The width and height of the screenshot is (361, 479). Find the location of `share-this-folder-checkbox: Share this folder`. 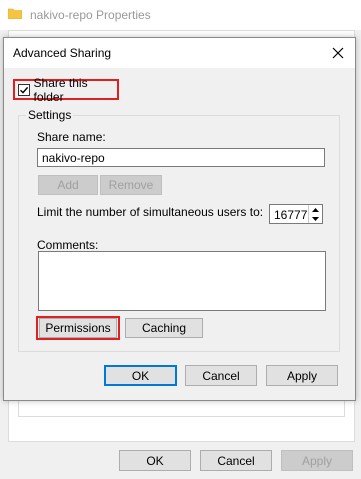

share-this-folder-checkbox: Share this folder is located at coordinates (66, 90).